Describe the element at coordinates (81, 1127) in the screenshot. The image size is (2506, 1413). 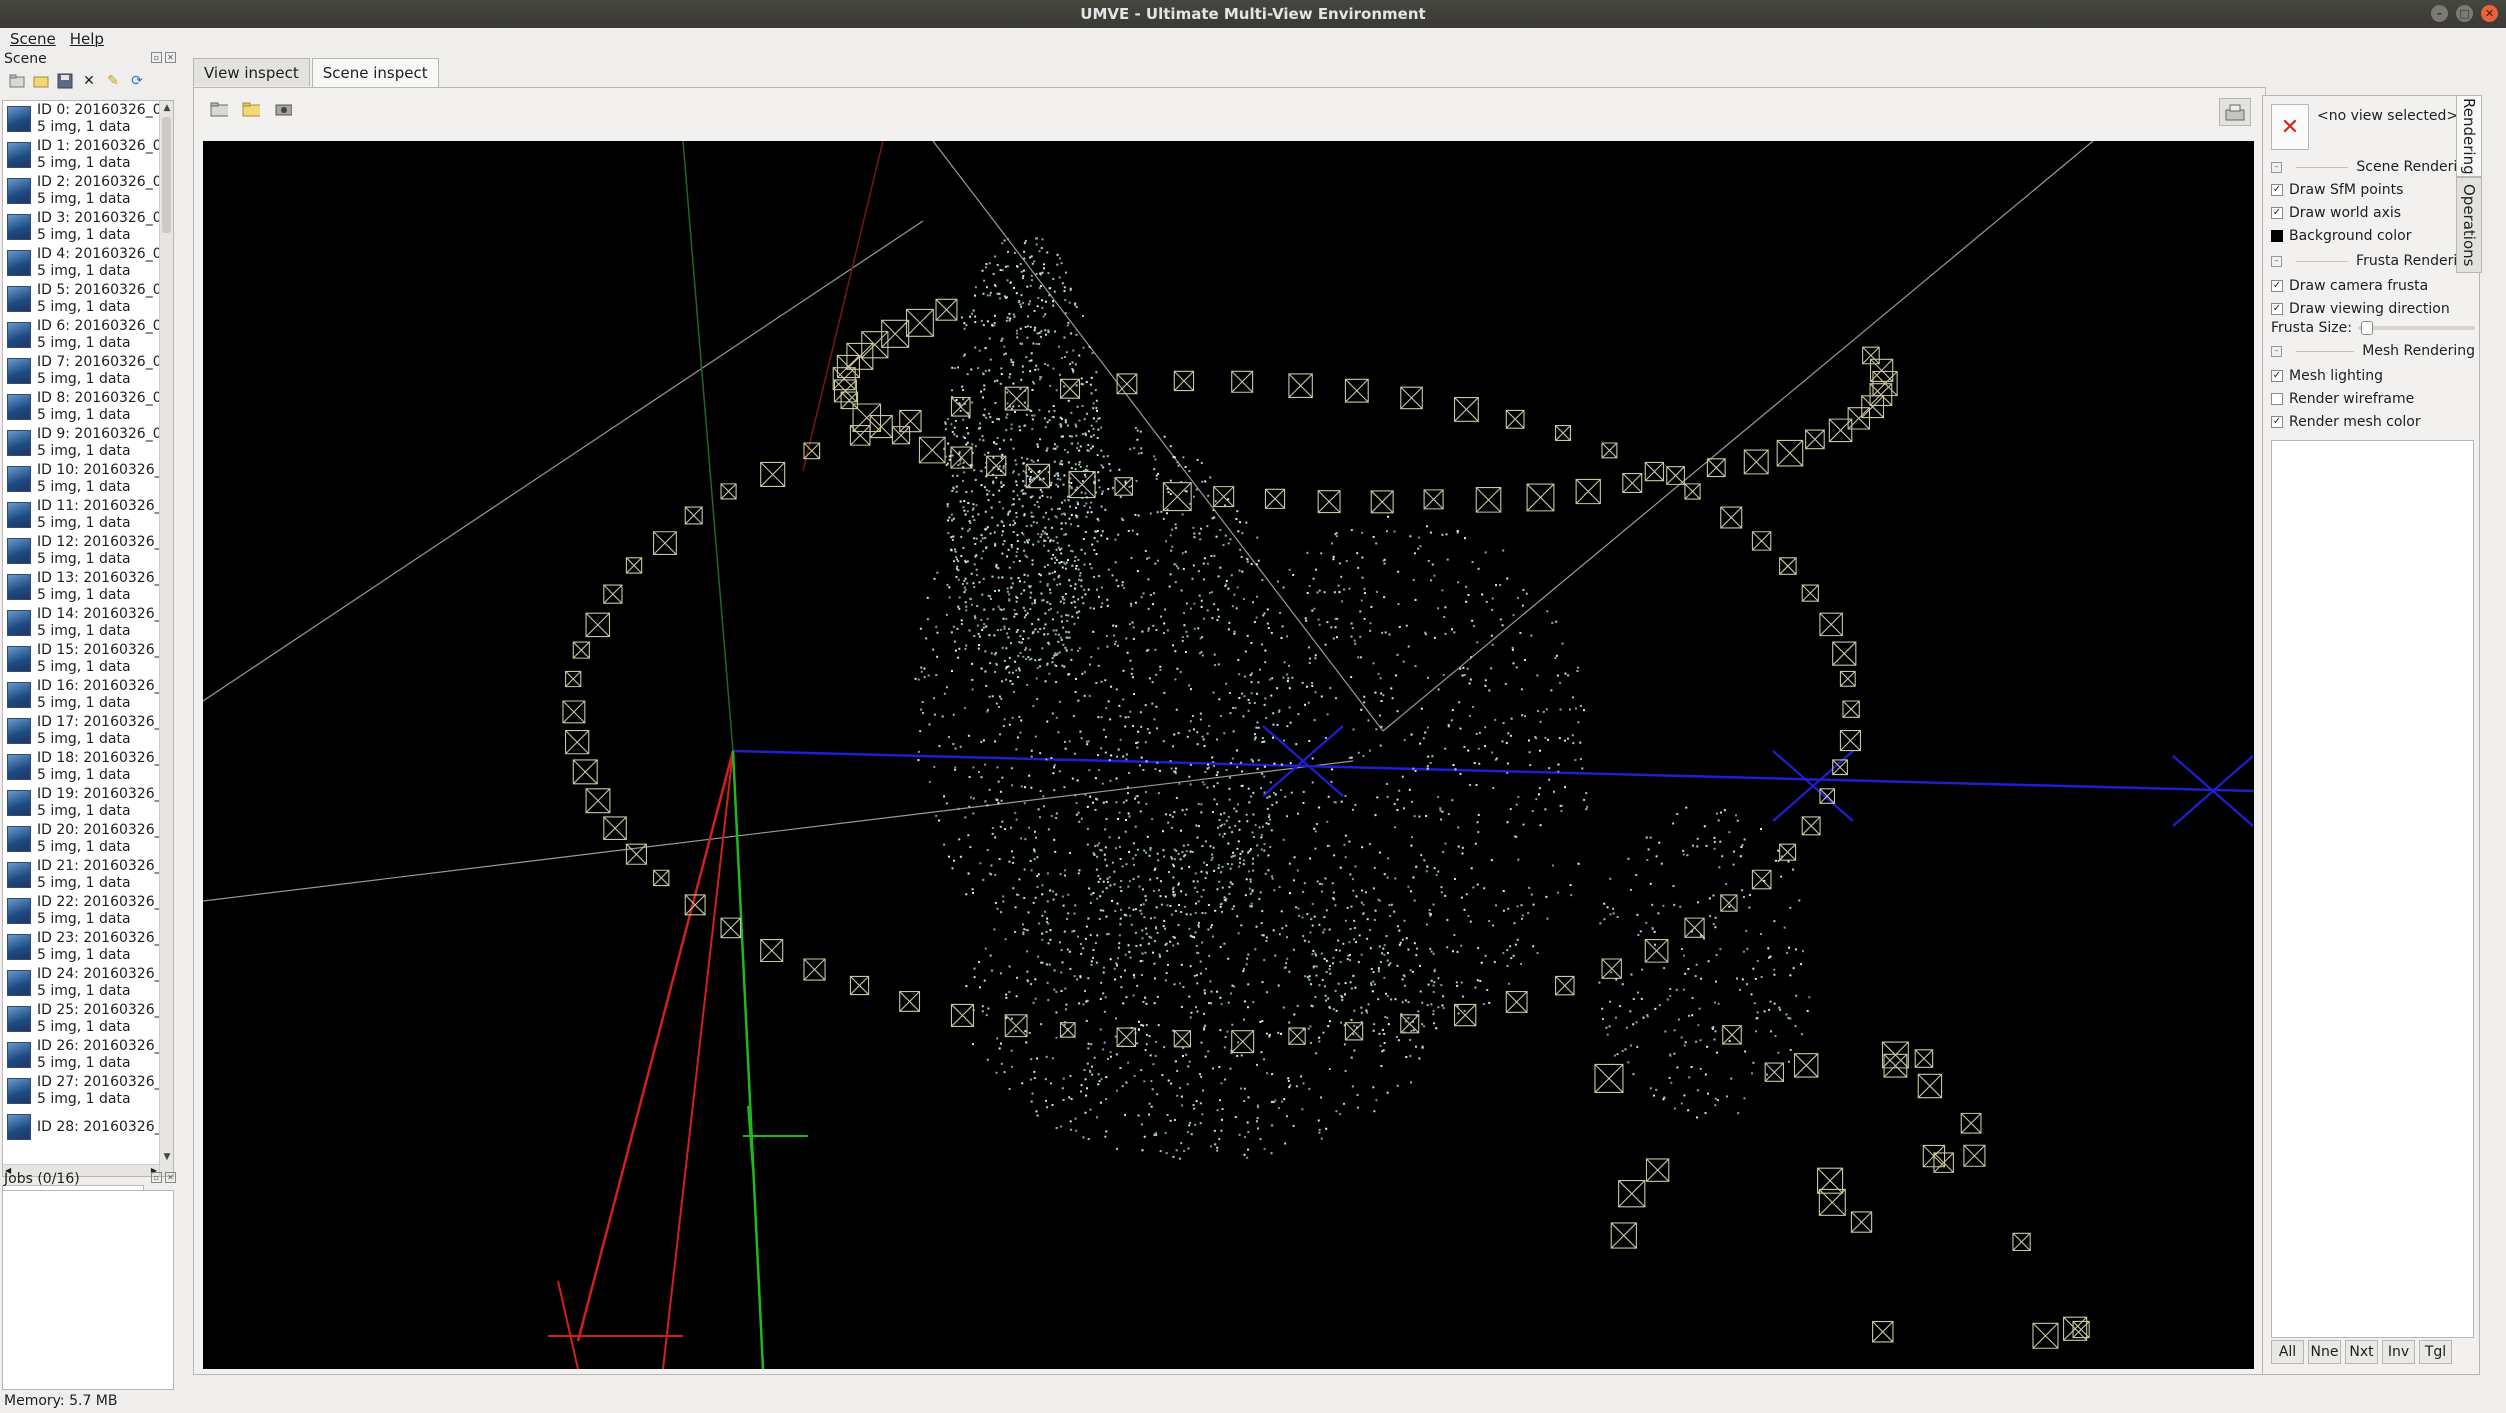
I see `scene-list-item: ID 28: 20160326_0` at that location.